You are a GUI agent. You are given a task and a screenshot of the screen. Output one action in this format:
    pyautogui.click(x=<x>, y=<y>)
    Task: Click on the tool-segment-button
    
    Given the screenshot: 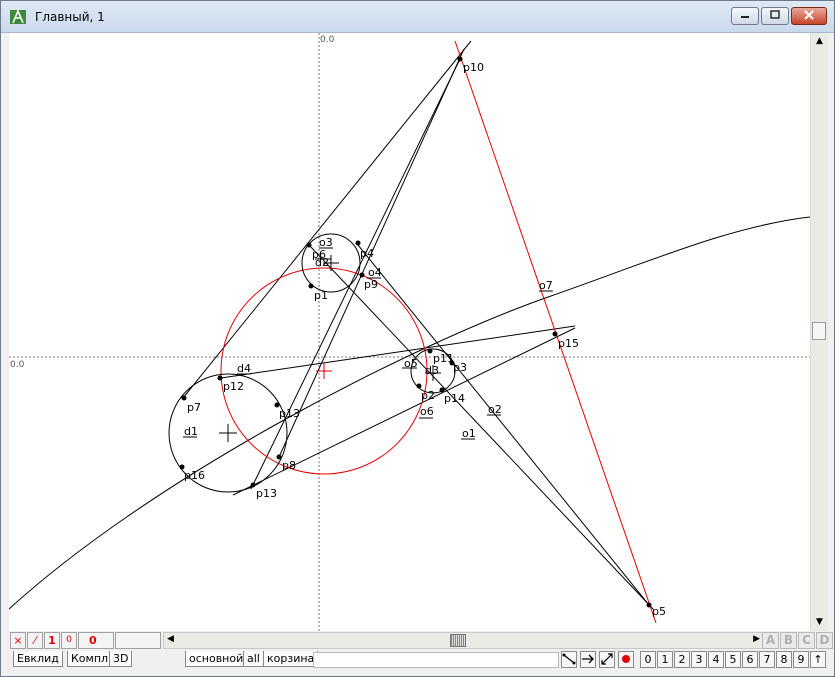 What is the action you would take?
    pyautogui.click(x=569, y=659)
    